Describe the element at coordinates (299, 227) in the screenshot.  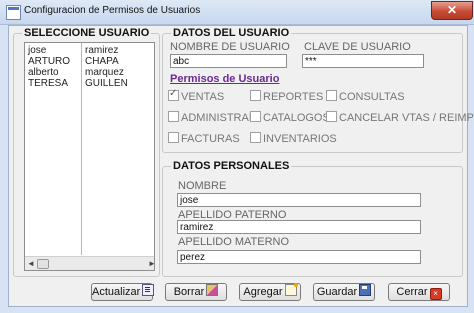
I see `paternal-surname-field: ramirez` at that location.